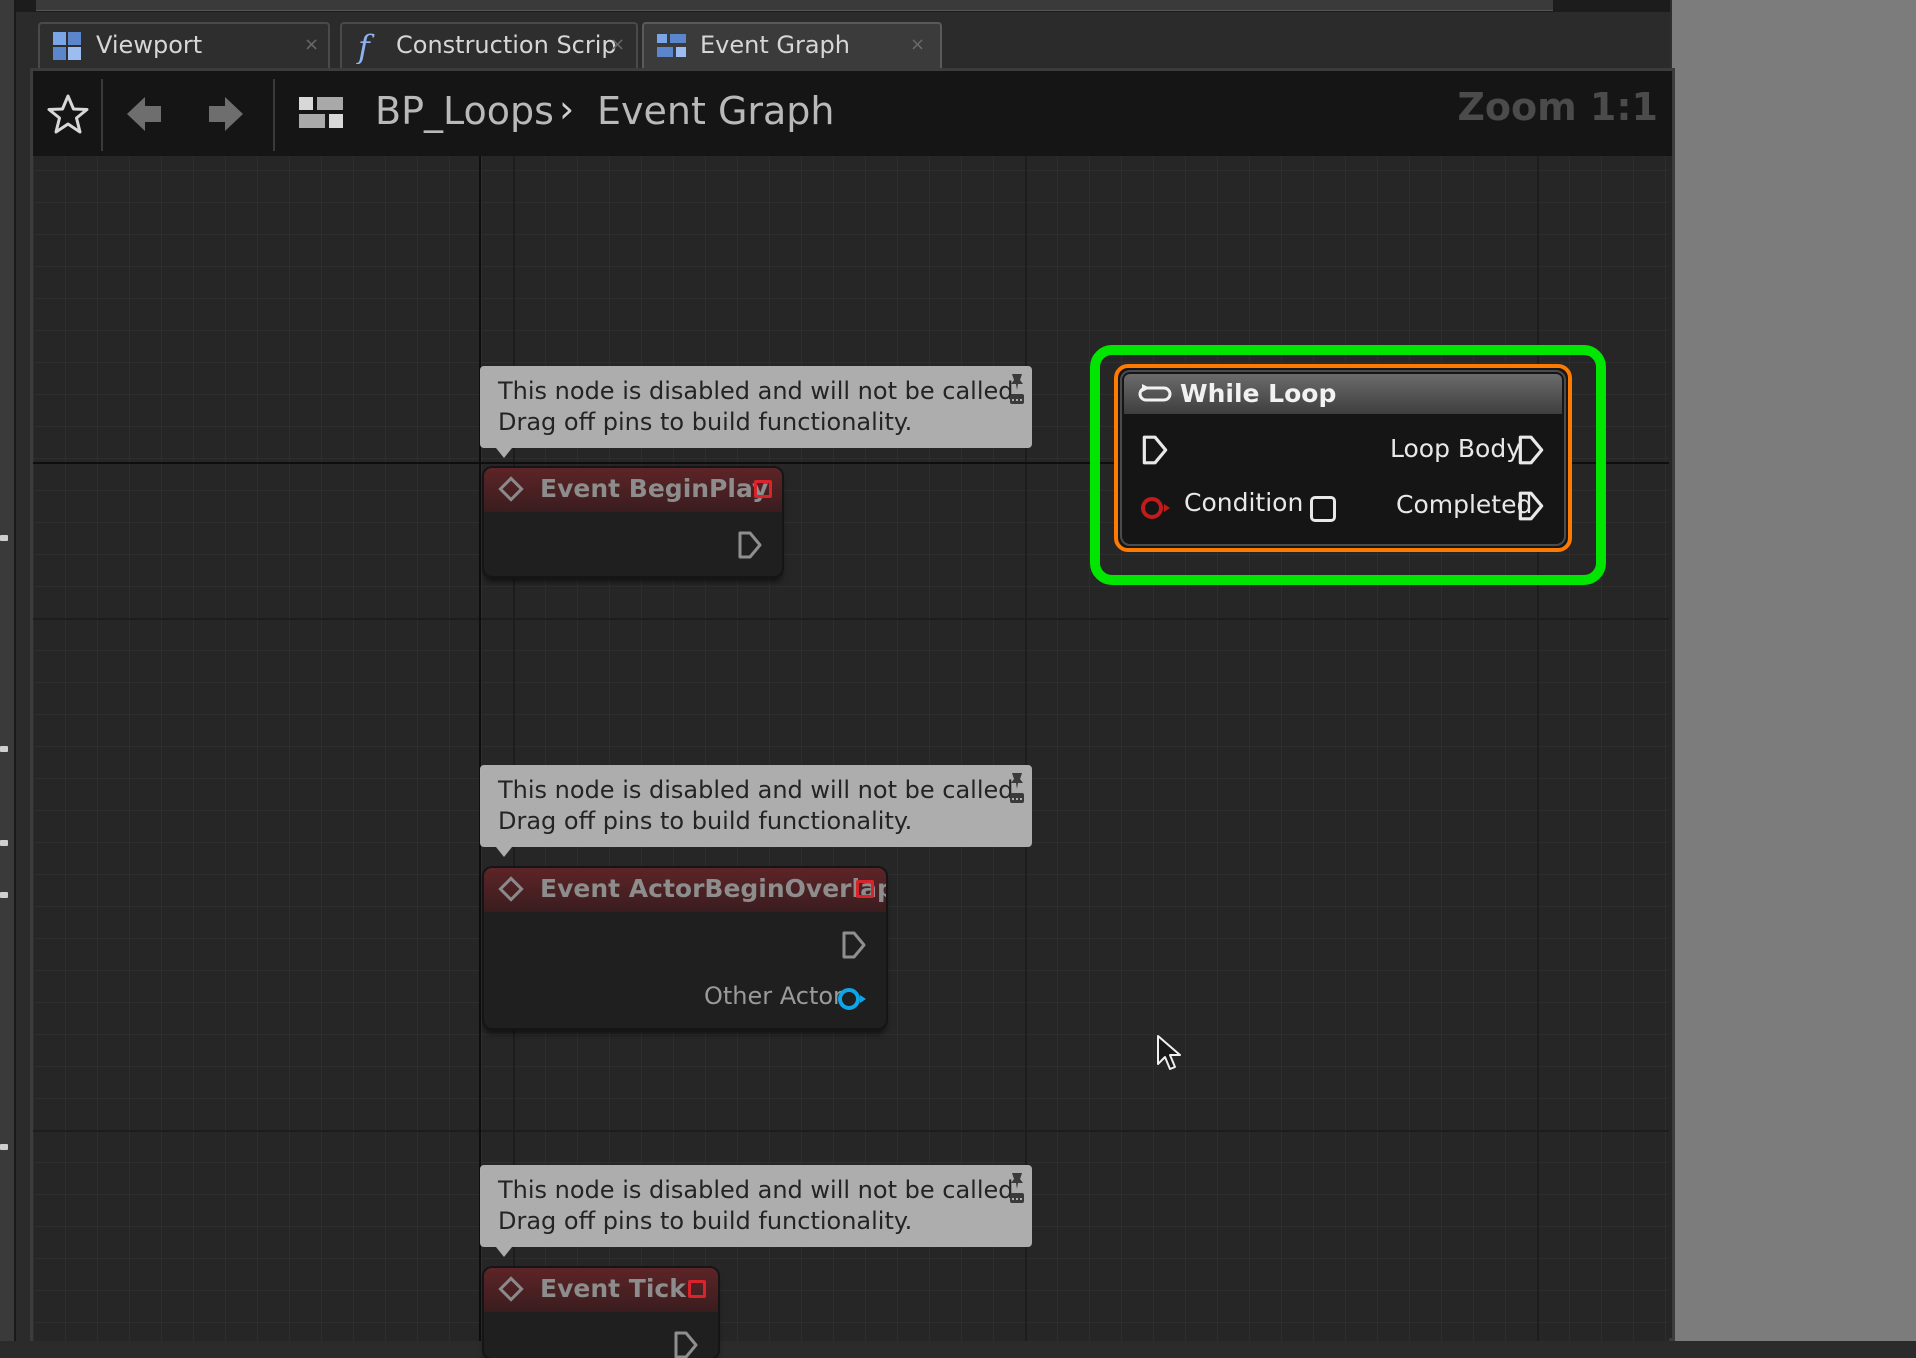 Image resolution: width=1916 pixels, height=1358 pixels. I want to click on left-side-panel, so click(8, 670).